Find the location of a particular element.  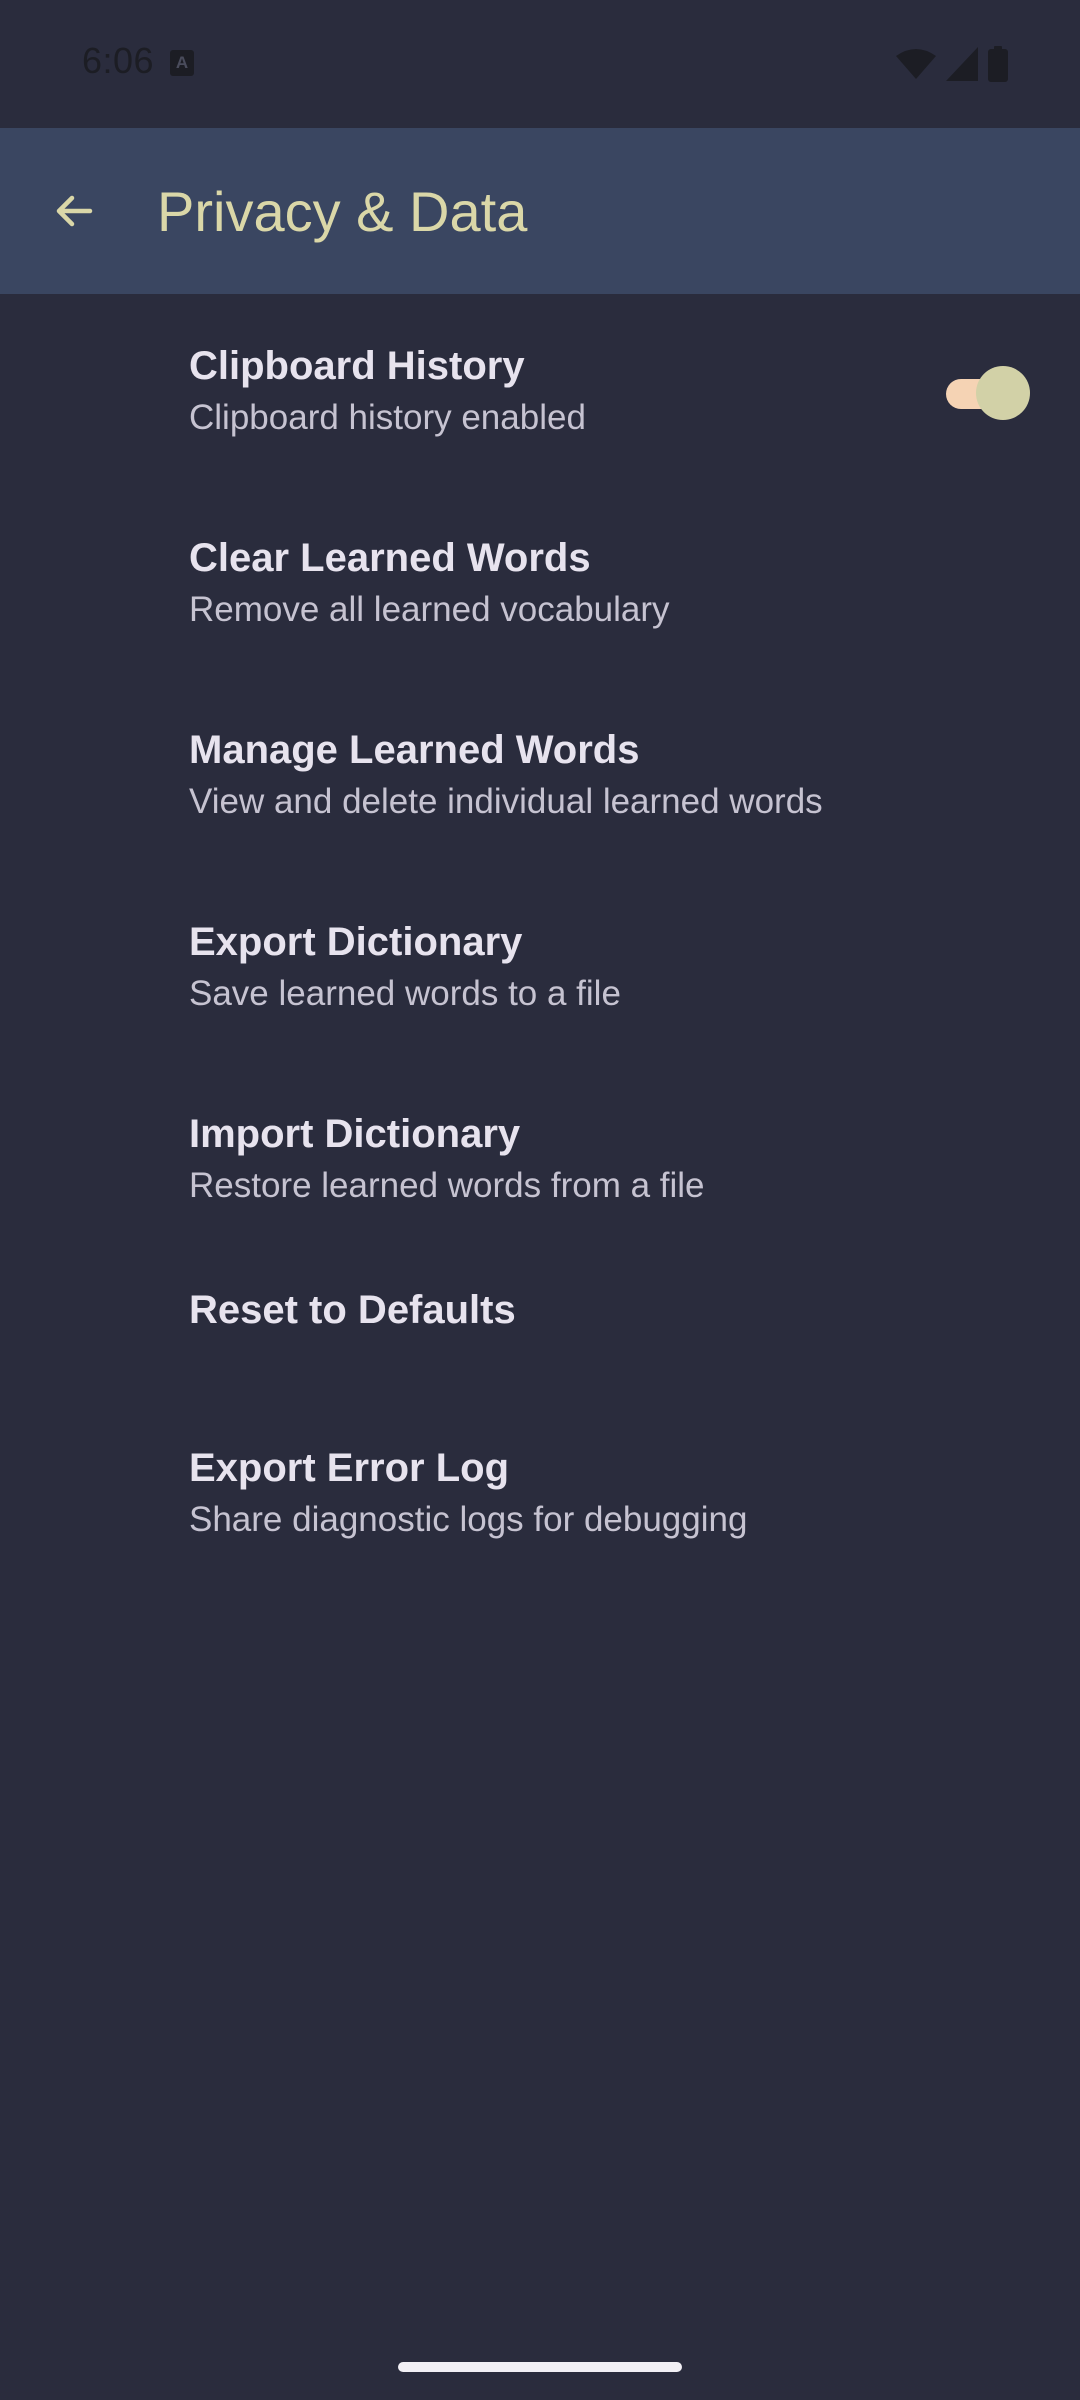

arrow-left-icon is located at coordinates (74, 211).